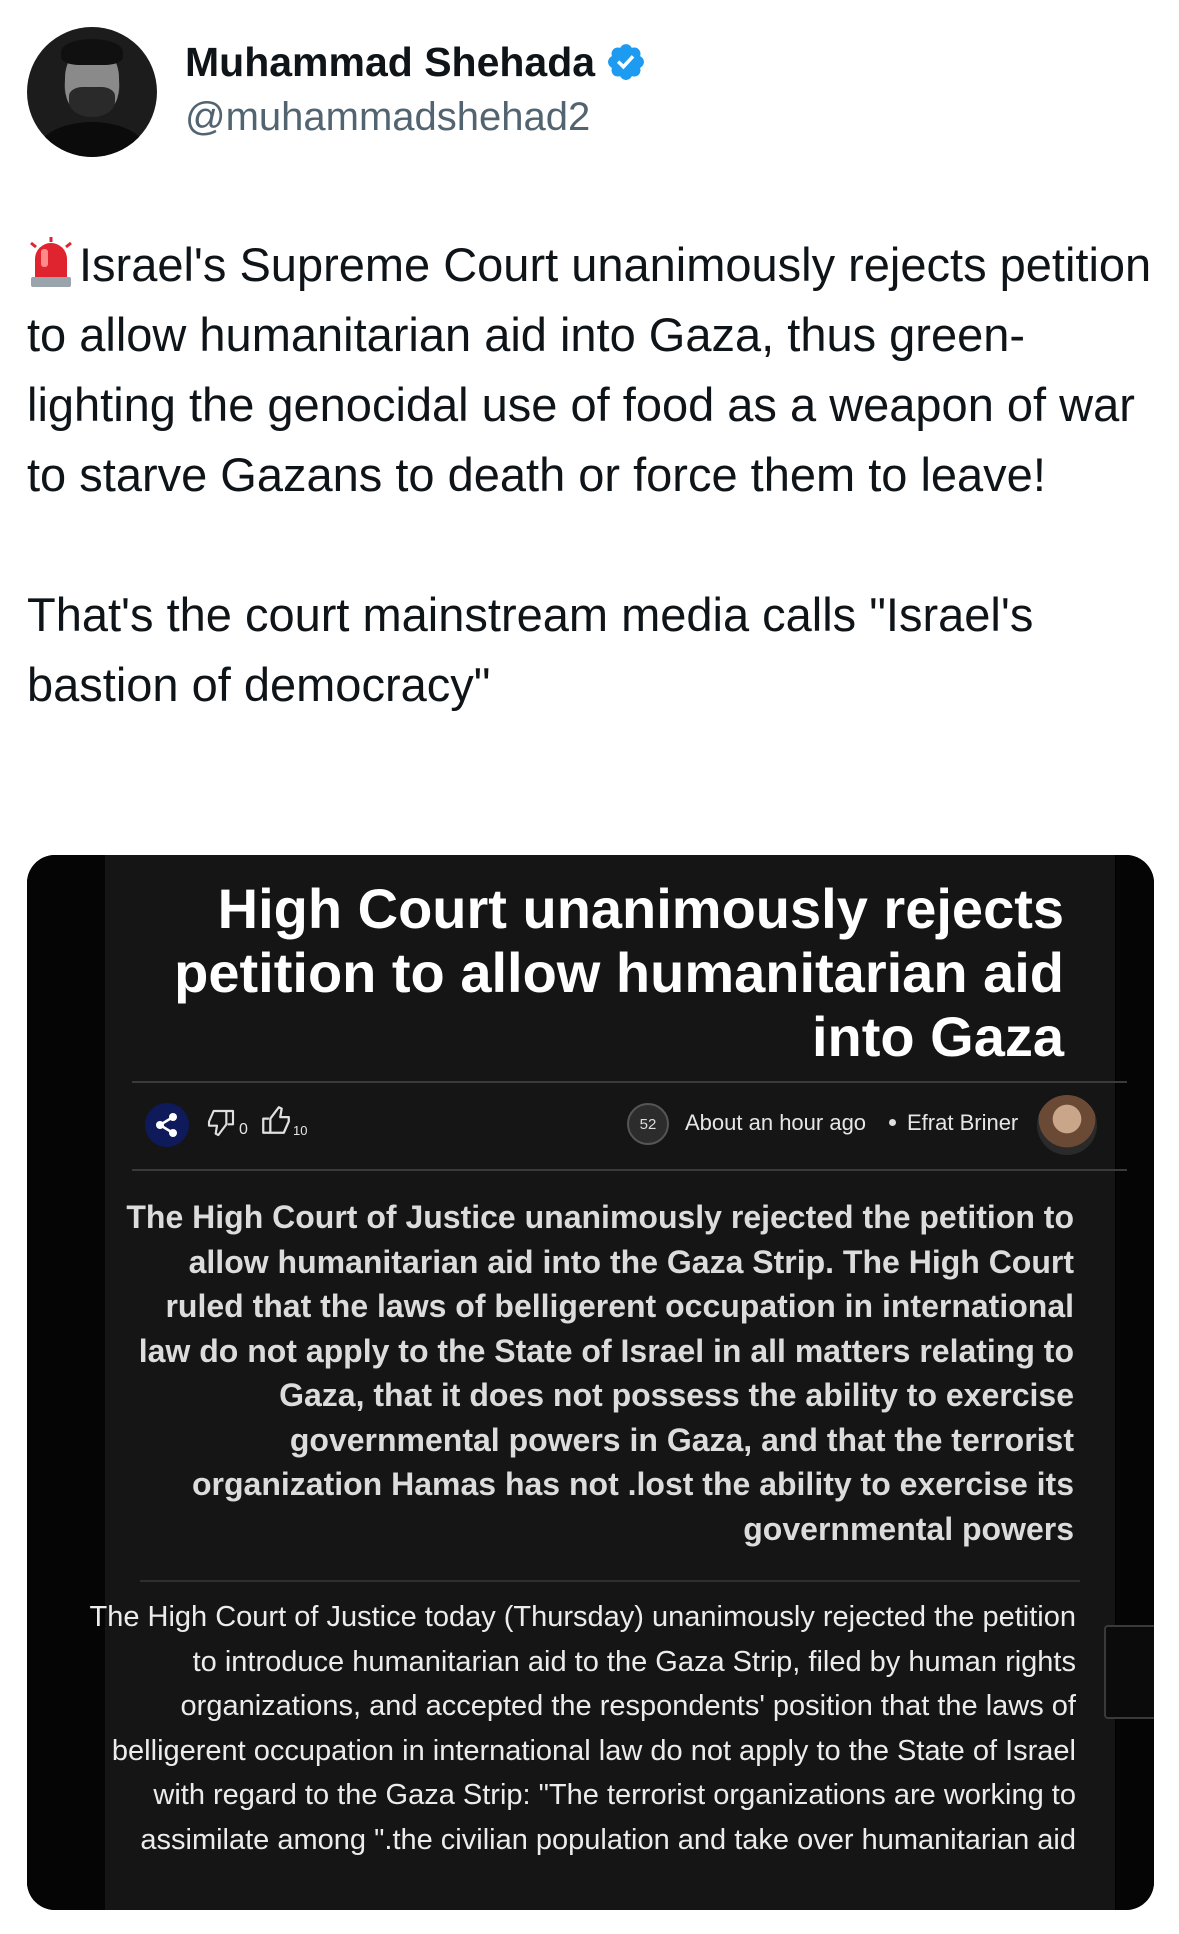 The height and width of the screenshot is (1934, 1179). Describe the element at coordinates (276, 1120) in the screenshot. I see `thumbs-up-icon` at that location.